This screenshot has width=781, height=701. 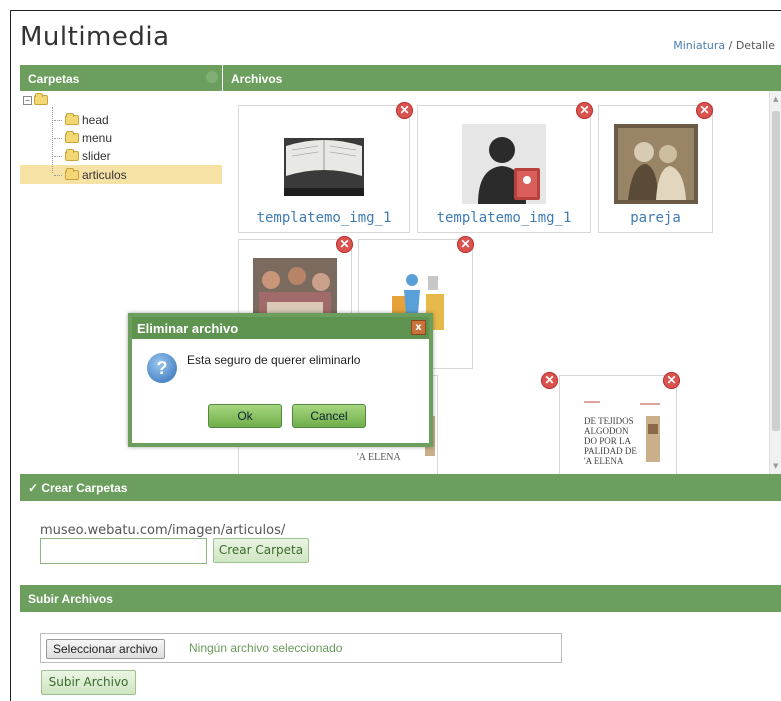 What do you see at coordinates (97, 138) in the screenshot?
I see `tree-item-label: menu` at bounding box center [97, 138].